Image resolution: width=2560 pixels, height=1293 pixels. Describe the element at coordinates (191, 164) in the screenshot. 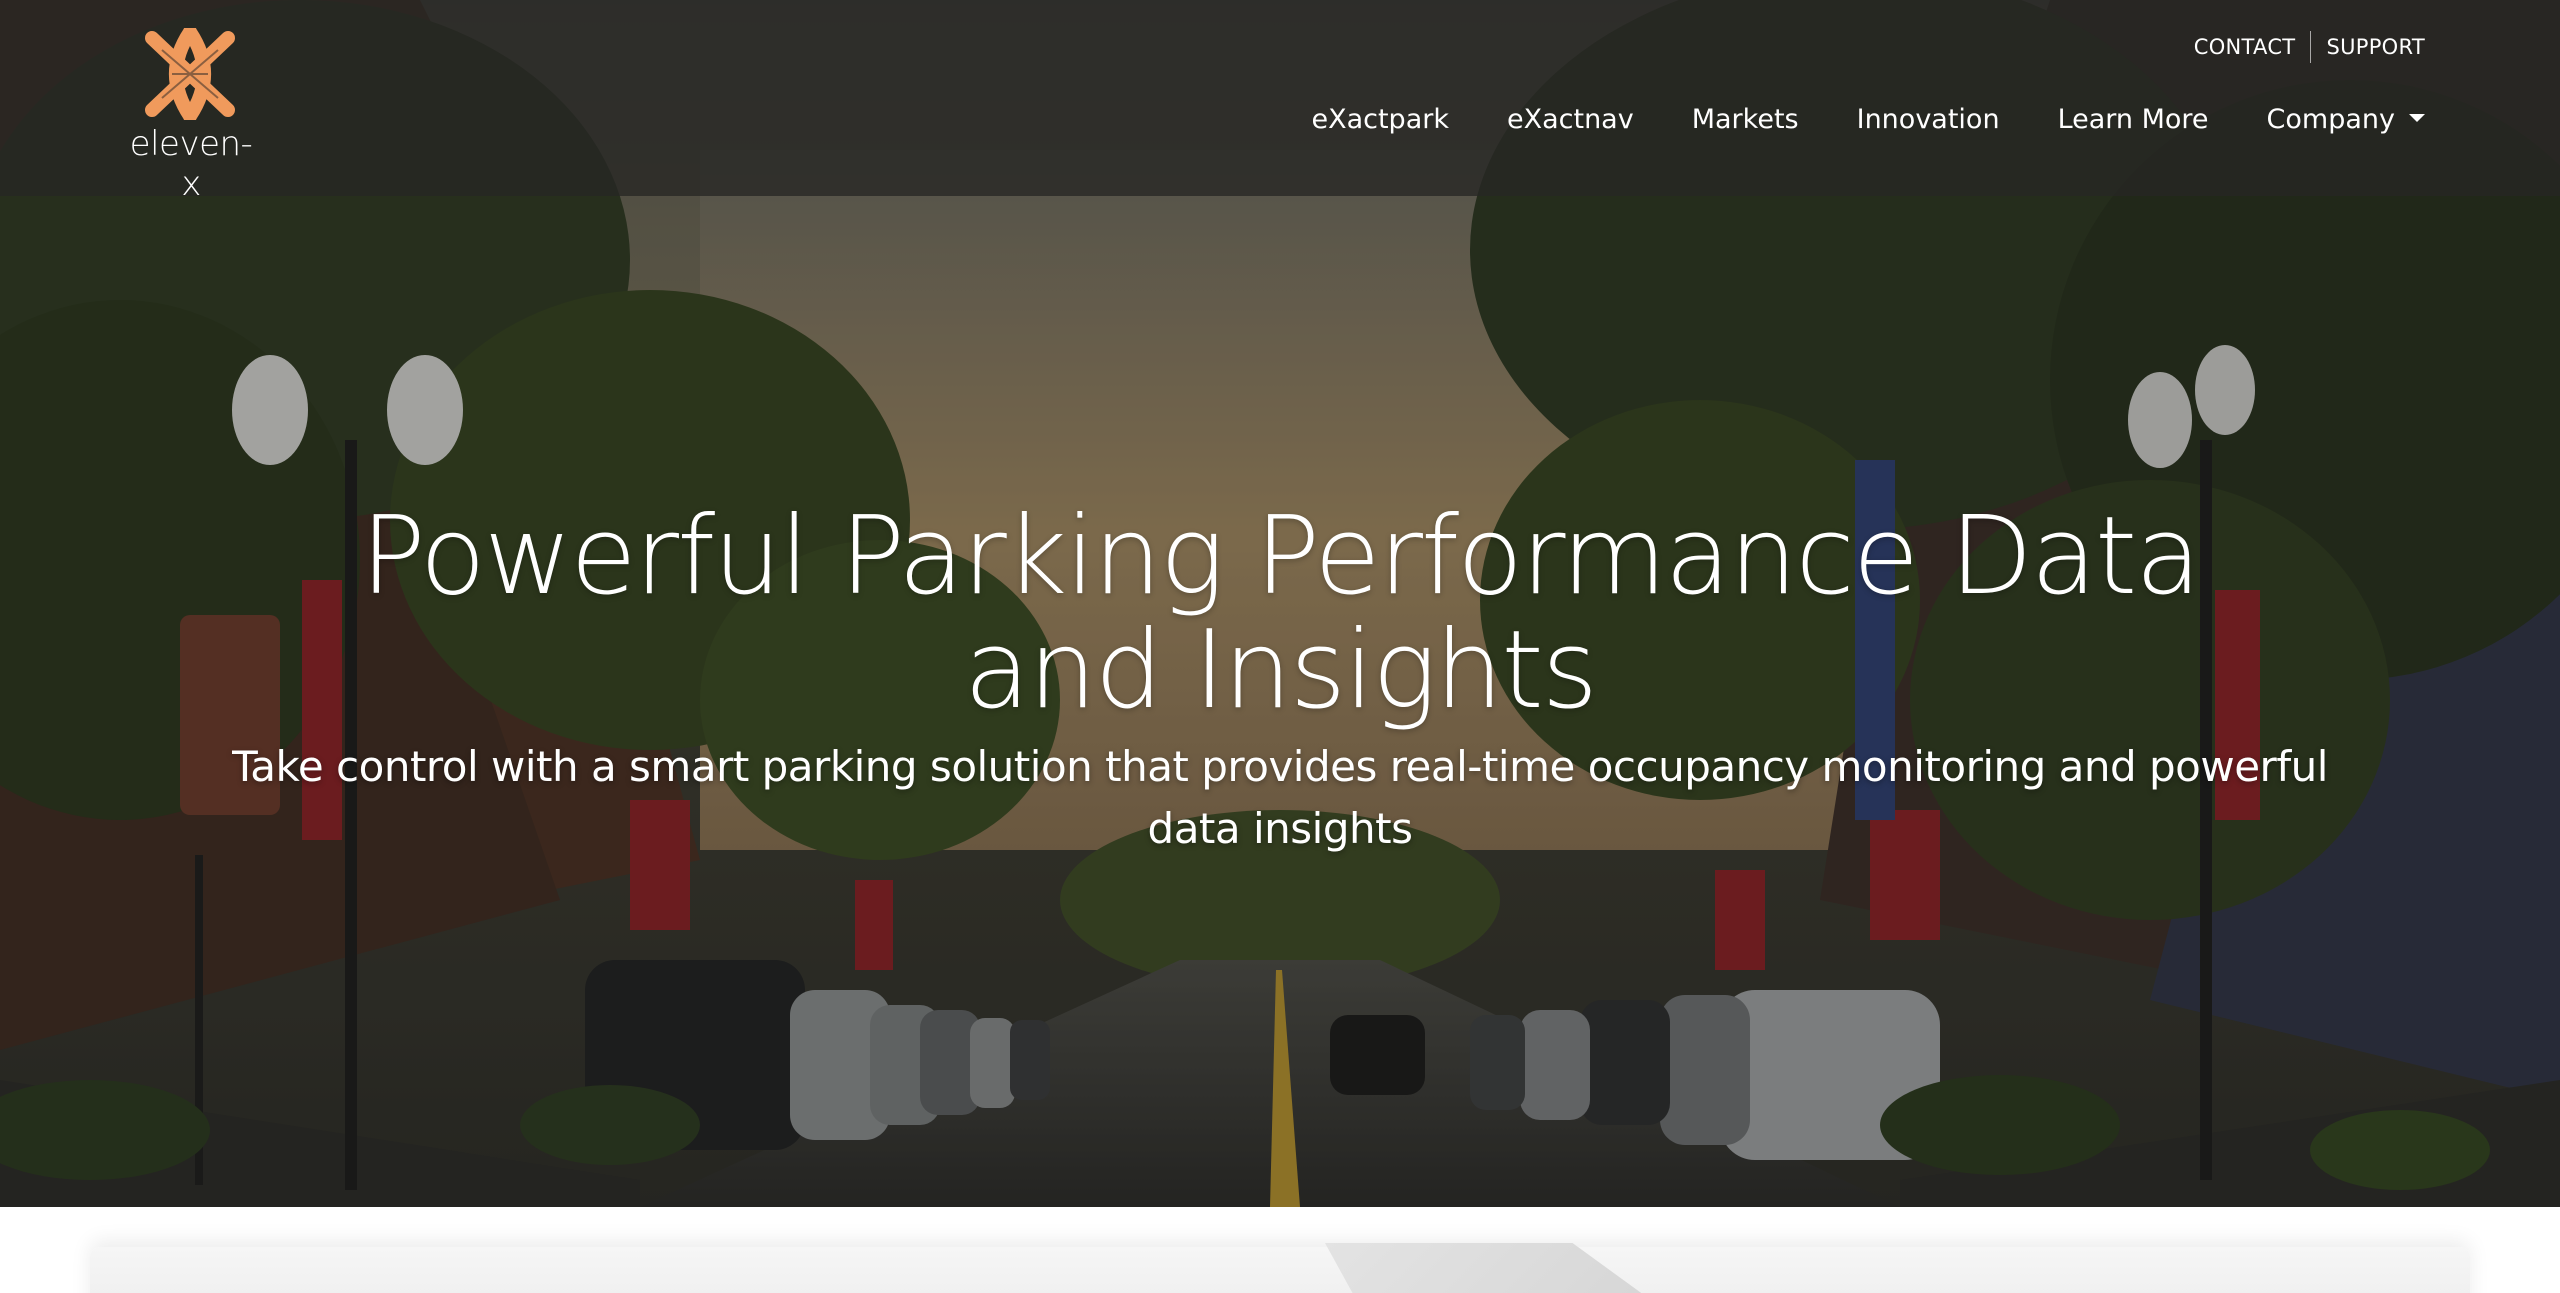

I see `brand-name: eleven-x` at that location.